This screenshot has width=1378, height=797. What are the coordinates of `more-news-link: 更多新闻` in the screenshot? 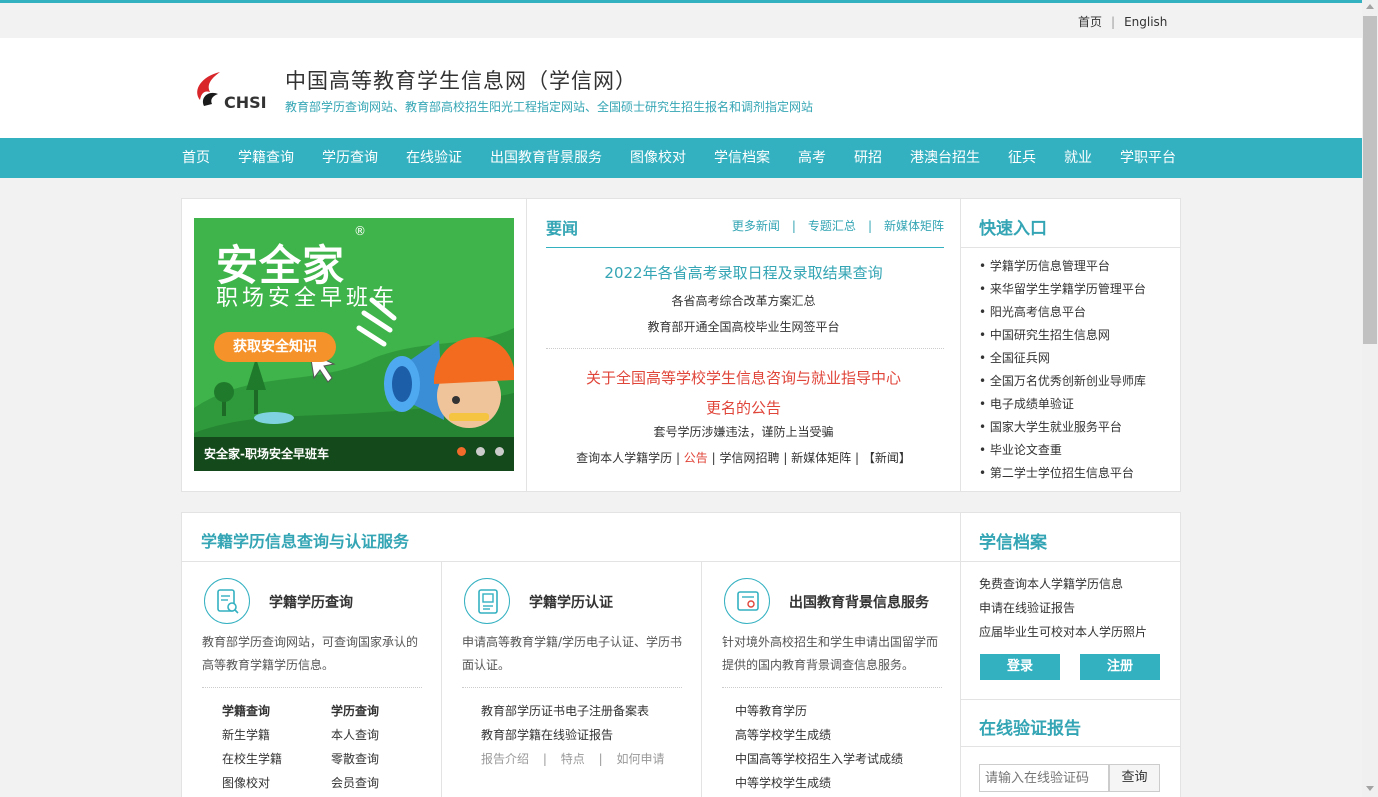 It's located at (756, 226).